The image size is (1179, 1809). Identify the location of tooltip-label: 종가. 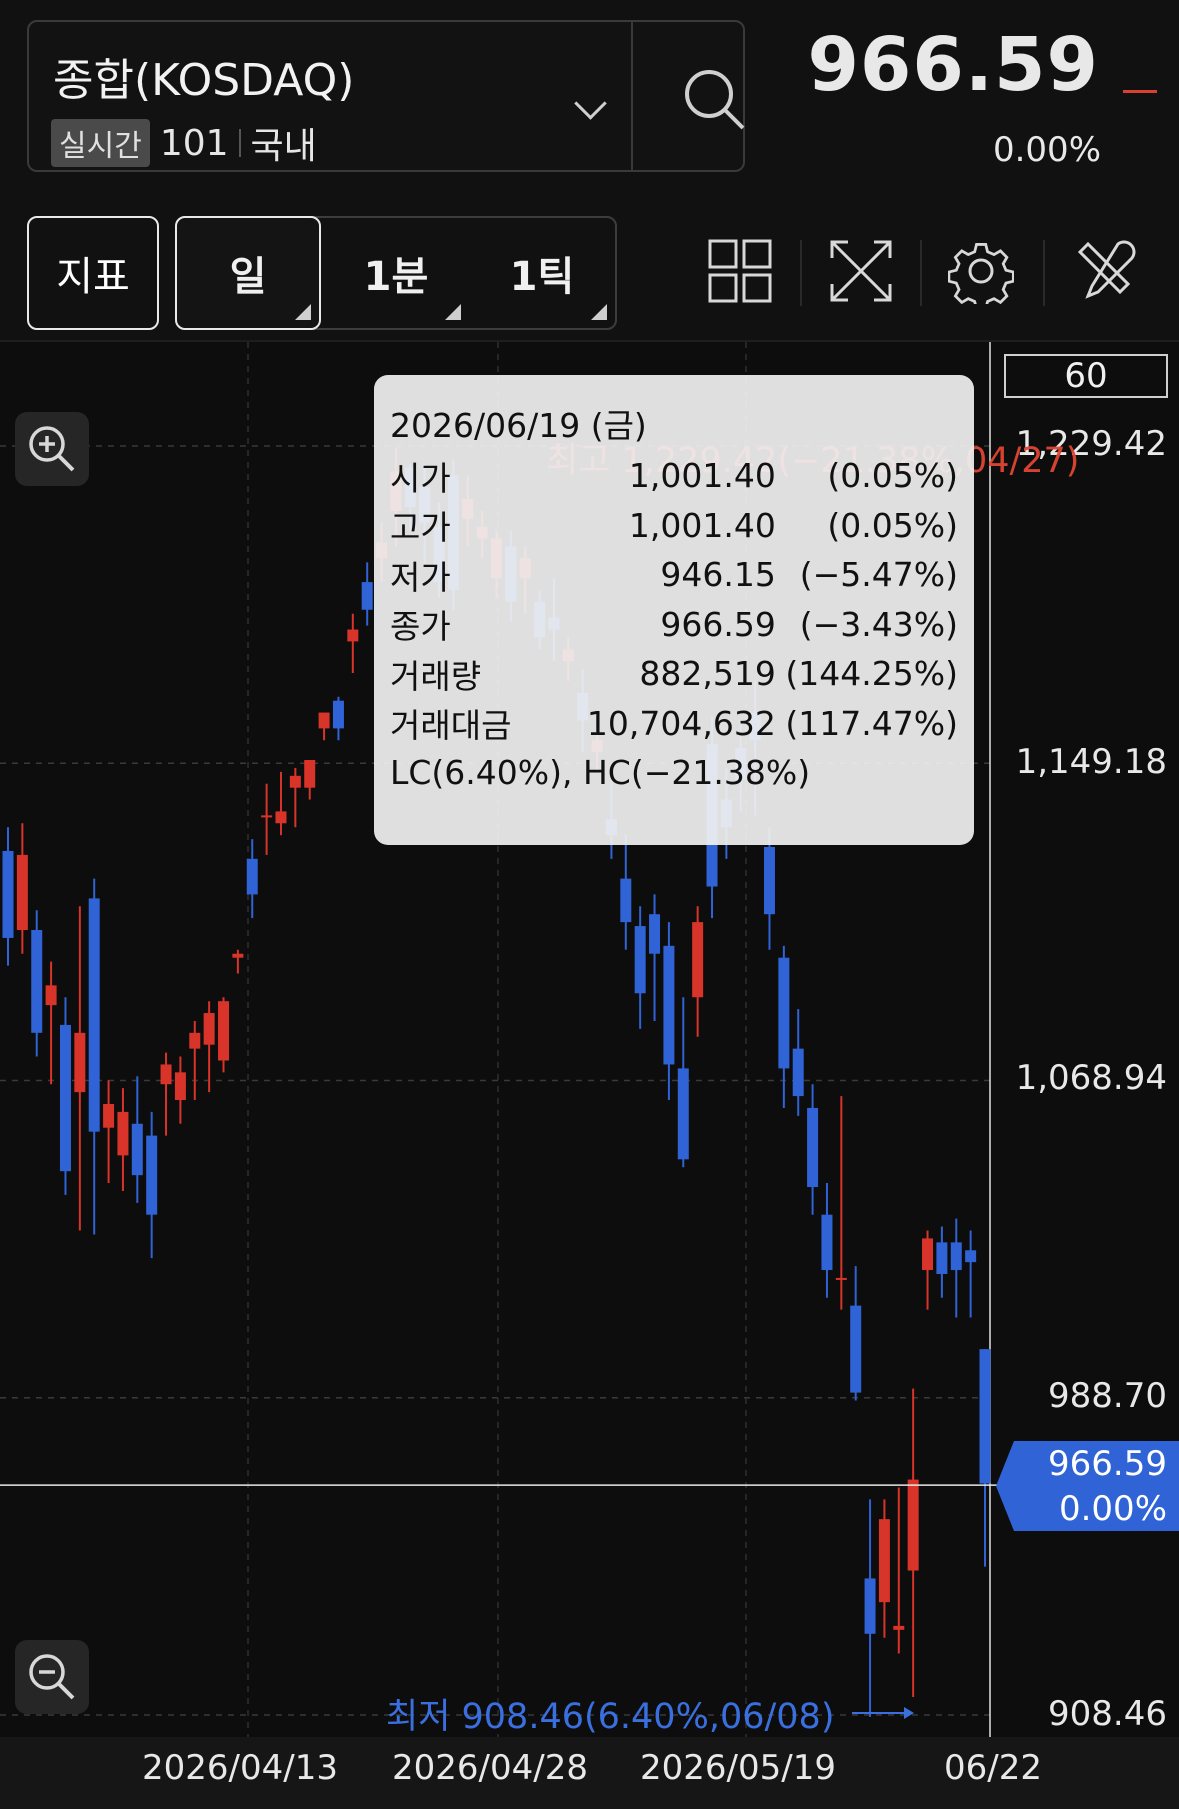
(420, 627).